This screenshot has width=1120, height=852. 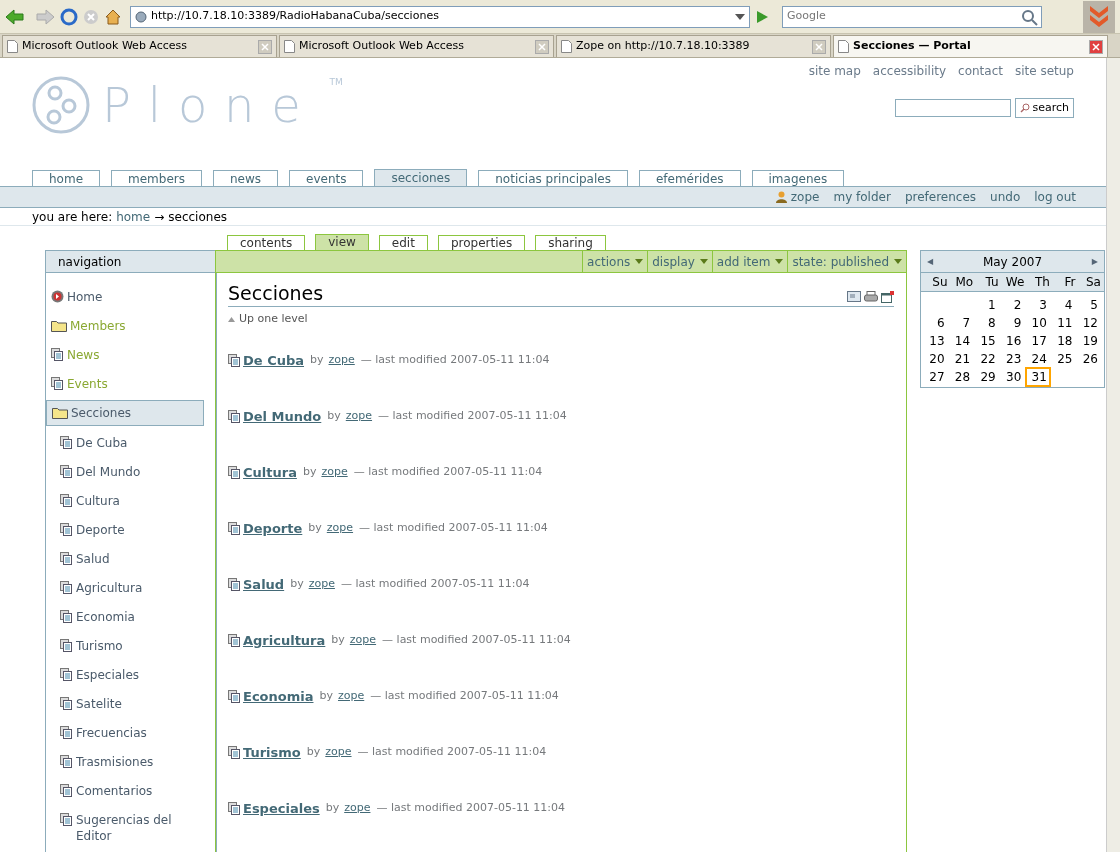 I want to click on calendar-day: 3, so click(x=1038, y=305).